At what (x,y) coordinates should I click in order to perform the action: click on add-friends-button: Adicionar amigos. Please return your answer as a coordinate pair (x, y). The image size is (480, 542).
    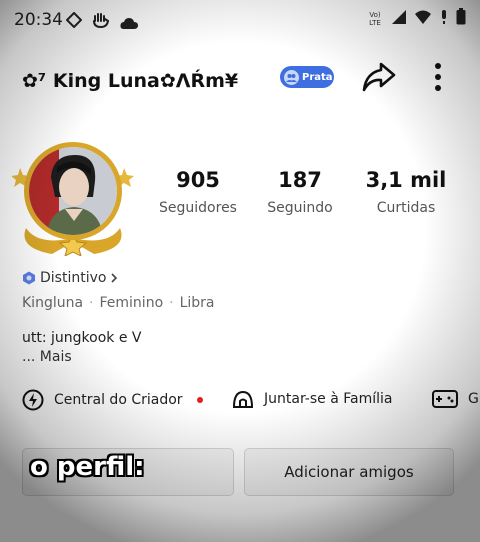
    Looking at the image, I should click on (349, 472).